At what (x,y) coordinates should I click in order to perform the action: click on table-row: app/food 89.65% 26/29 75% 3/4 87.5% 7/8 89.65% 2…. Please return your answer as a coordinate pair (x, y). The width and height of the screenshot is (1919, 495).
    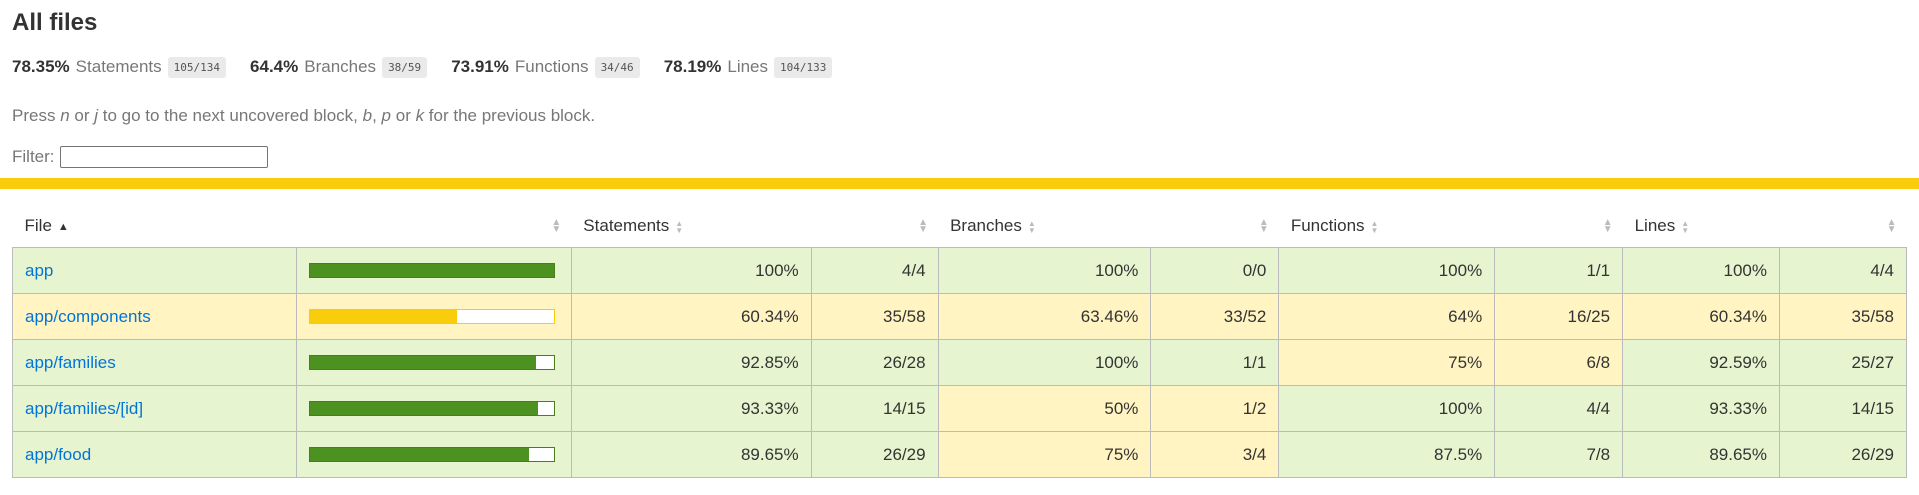
    Looking at the image, I should click on (960, 454).